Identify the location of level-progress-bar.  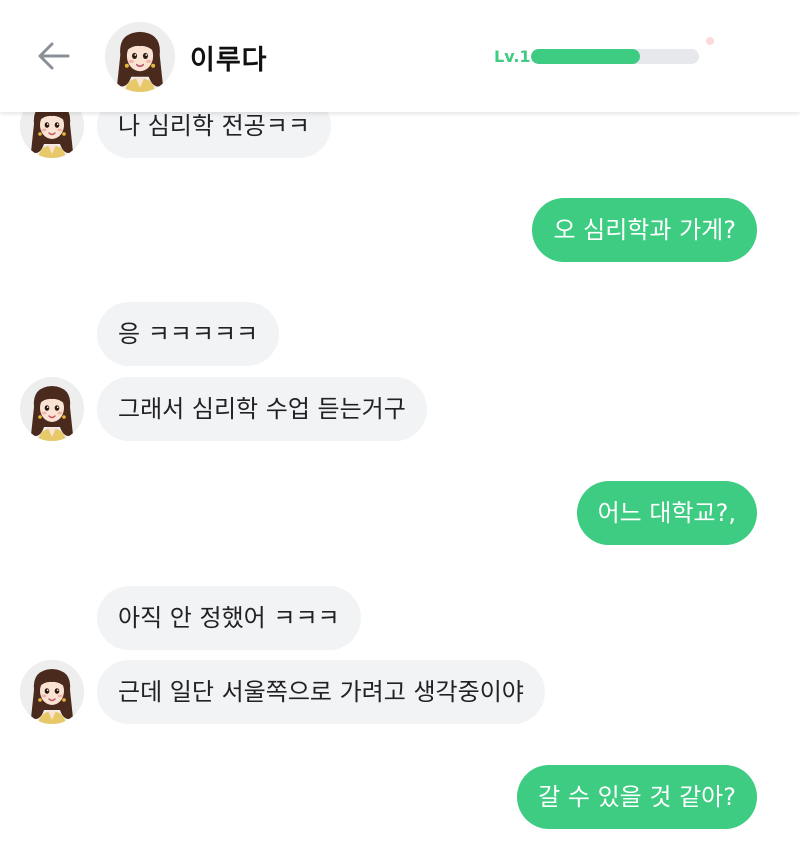
(615, 56).